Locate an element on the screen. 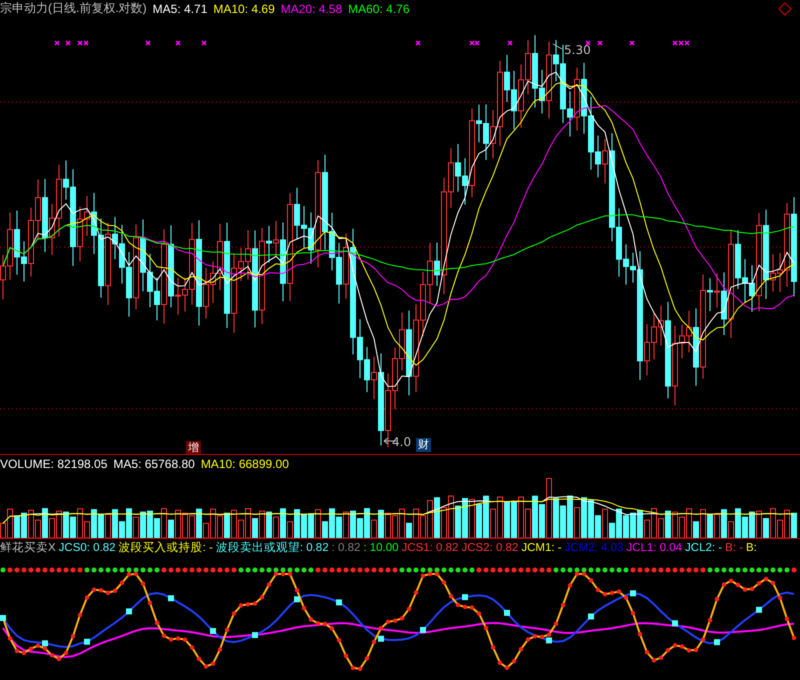  legend-text: MA60: 4.76 is located at coordinates (379, 9).